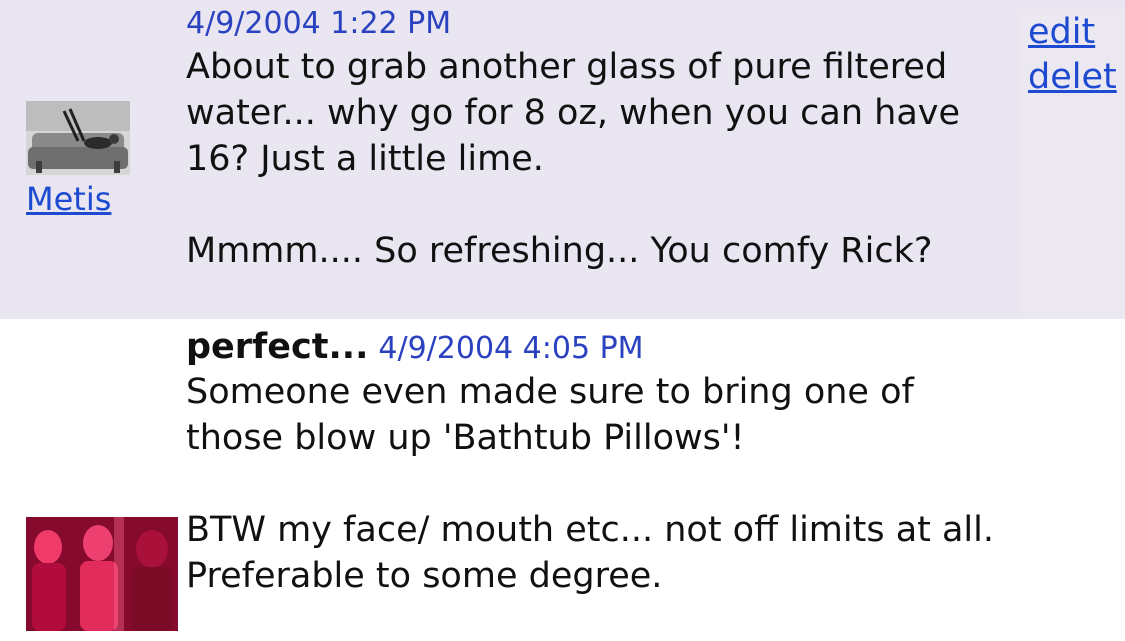  What do you see at coordinates (1073, 32) in the screenshot?
I see `edit-link: edit` at bounding box center [1073, 32].